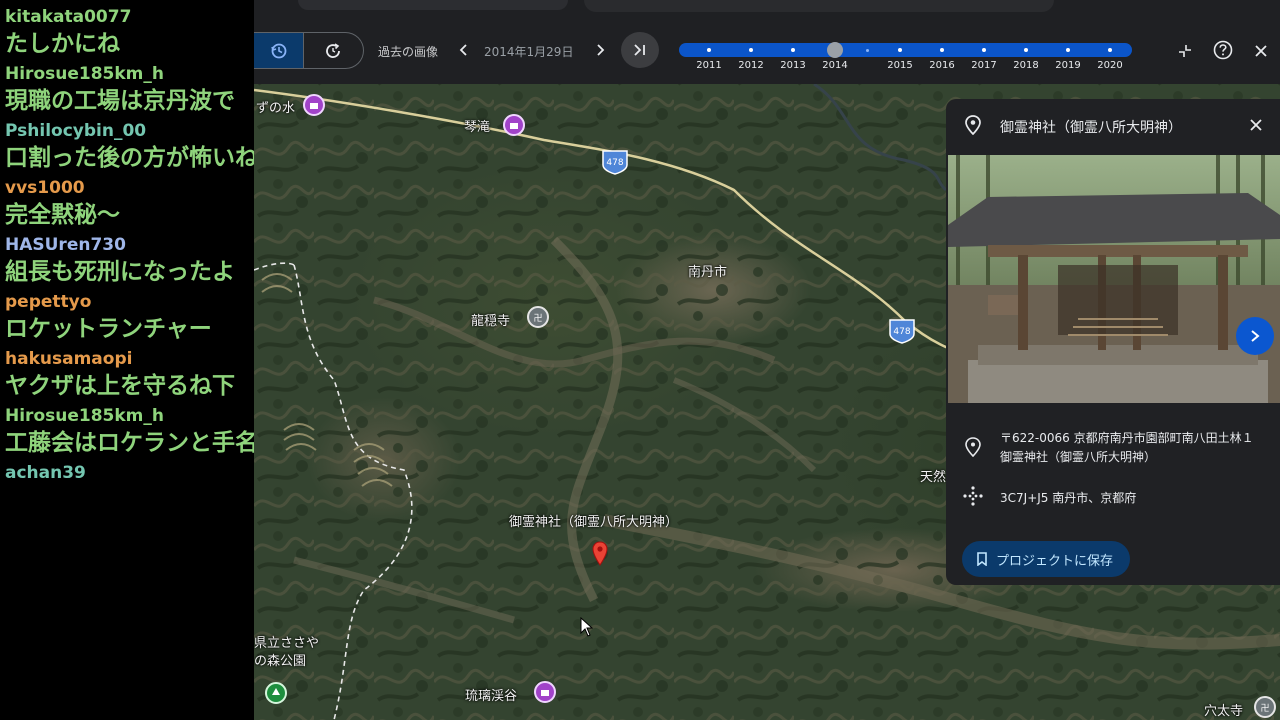 The image size is (1280, 720). I want to click on chat-username: pepettyo, so click(48, 302).